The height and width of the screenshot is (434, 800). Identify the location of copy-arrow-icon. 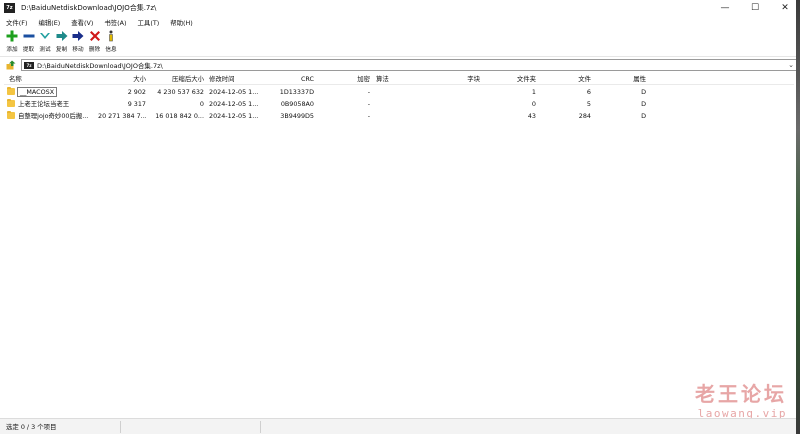
(62, 36).